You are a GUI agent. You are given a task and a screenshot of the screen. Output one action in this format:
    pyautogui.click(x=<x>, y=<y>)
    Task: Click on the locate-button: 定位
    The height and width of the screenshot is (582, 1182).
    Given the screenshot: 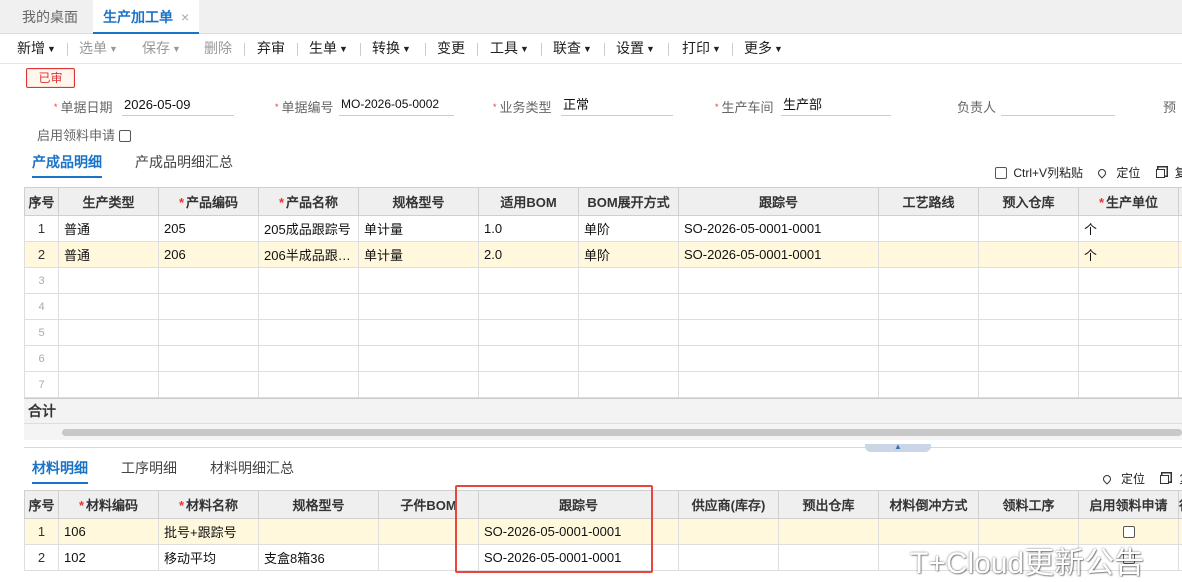 What is the action you would take?
    pyautogui.click(x=1121, y=479)
    